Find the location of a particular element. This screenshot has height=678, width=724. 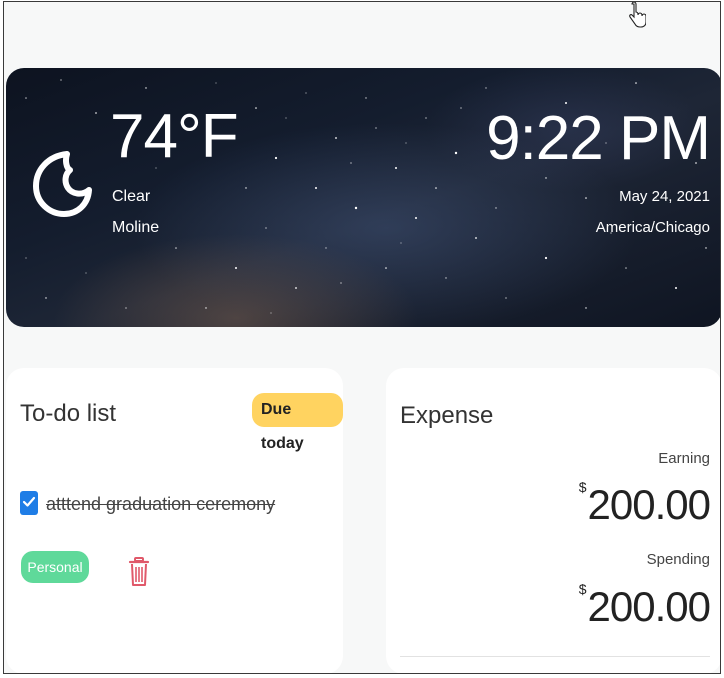

clock-date: May 24, 2021 is located at coordinates (664, 196).